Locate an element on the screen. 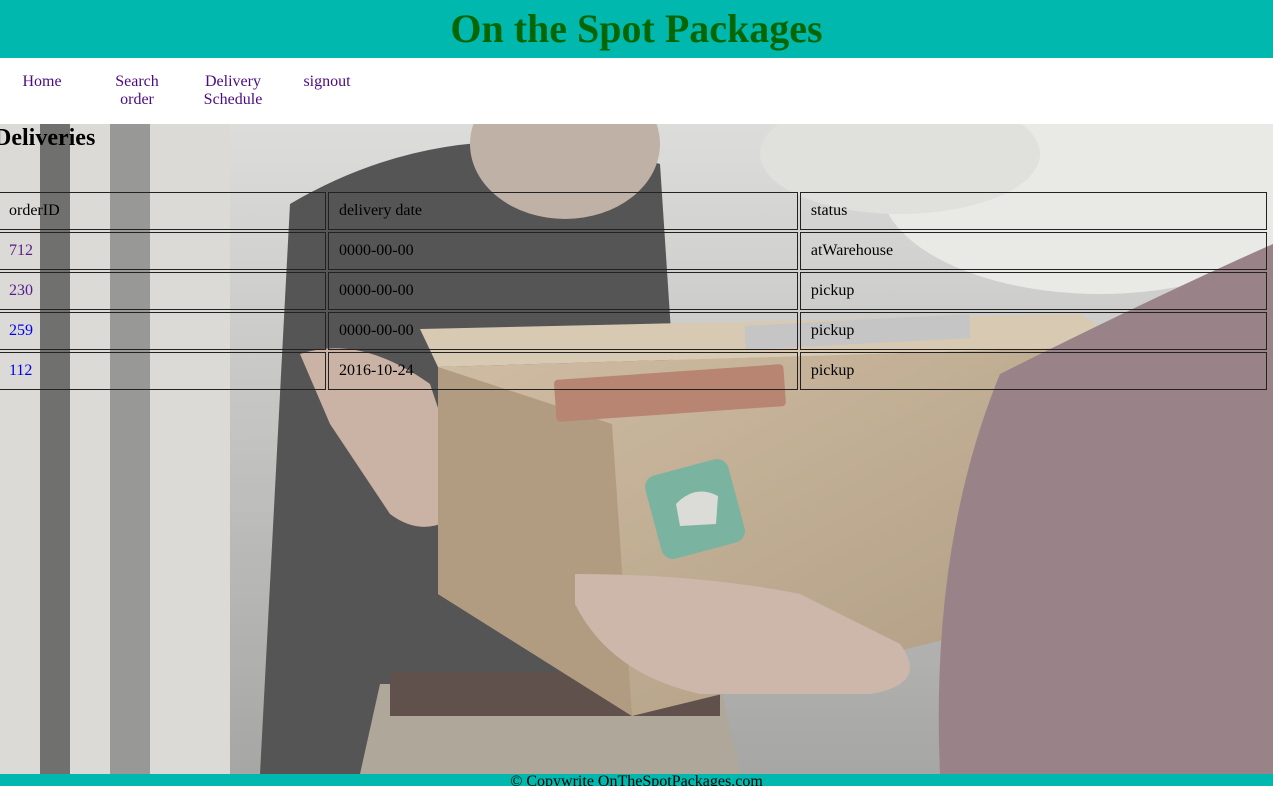 This screenshot has height=786, width=1273. table-row: 712 0000-00-00 atWarehouse is located at coordinates (633, 251).